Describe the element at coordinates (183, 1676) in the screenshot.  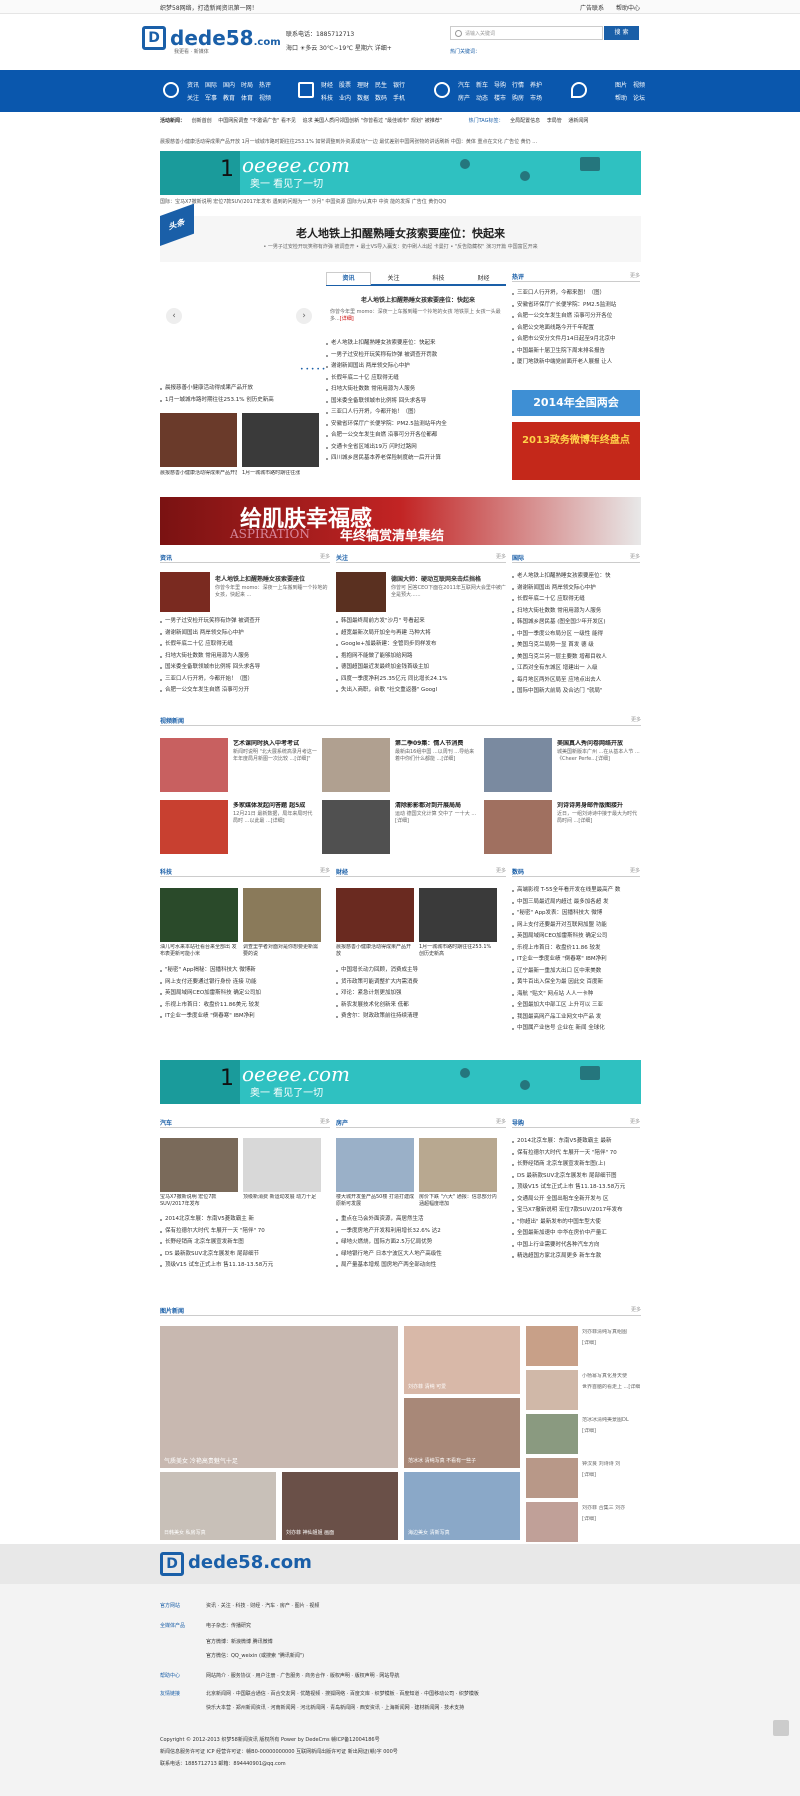
I see `footer-row-label: 帮助中心` at that location.